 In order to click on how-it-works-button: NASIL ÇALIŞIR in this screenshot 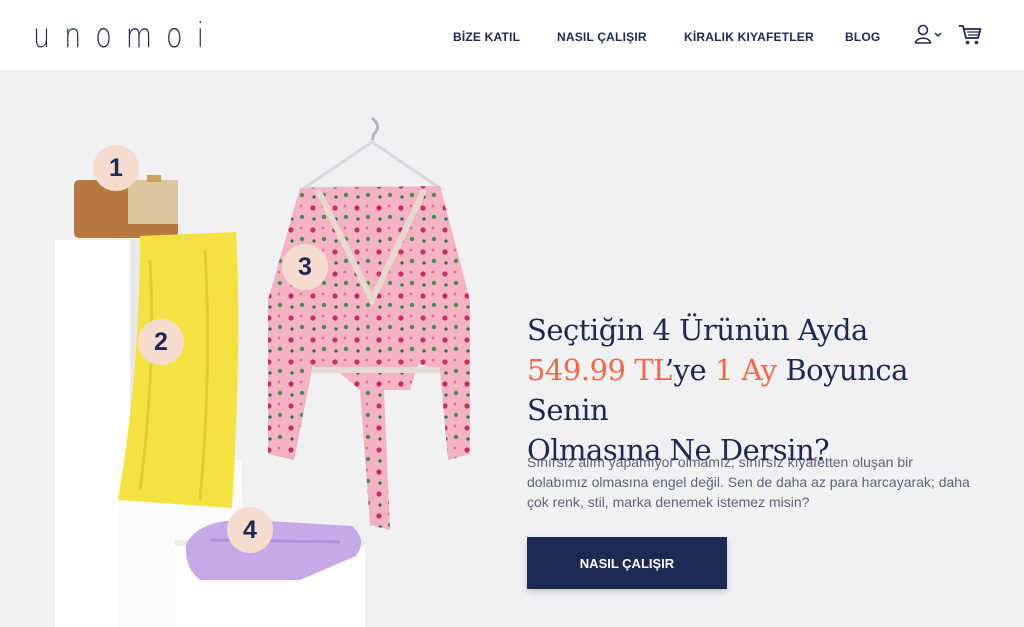, I will do `click(627, 563)`.